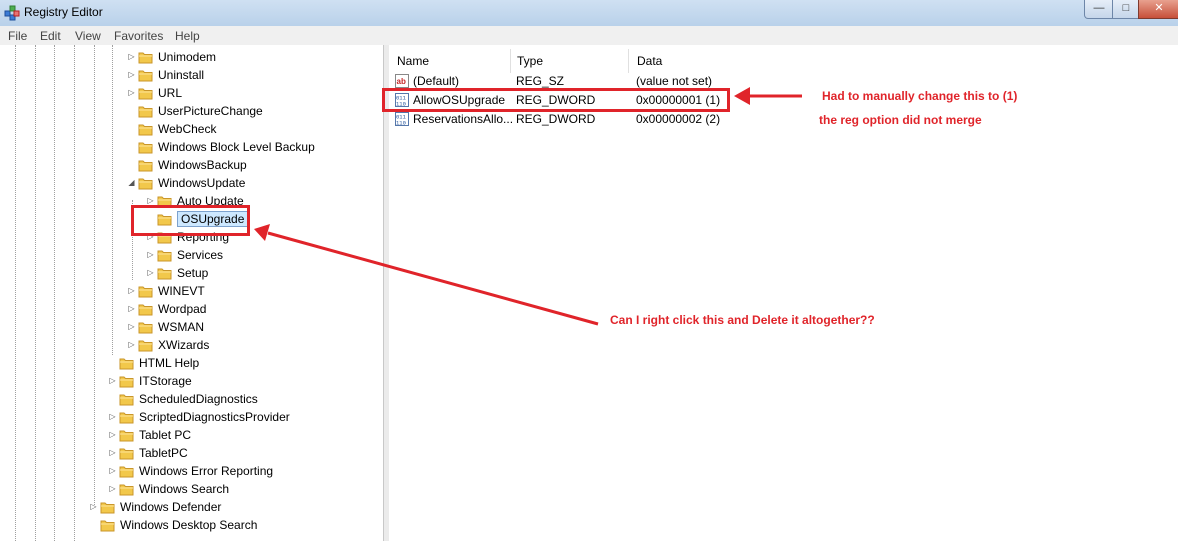  Describe the element at coordinates (245, 471) in the screenshot. I see `tree-item: ▷ Windows Error Reporting` at that location.